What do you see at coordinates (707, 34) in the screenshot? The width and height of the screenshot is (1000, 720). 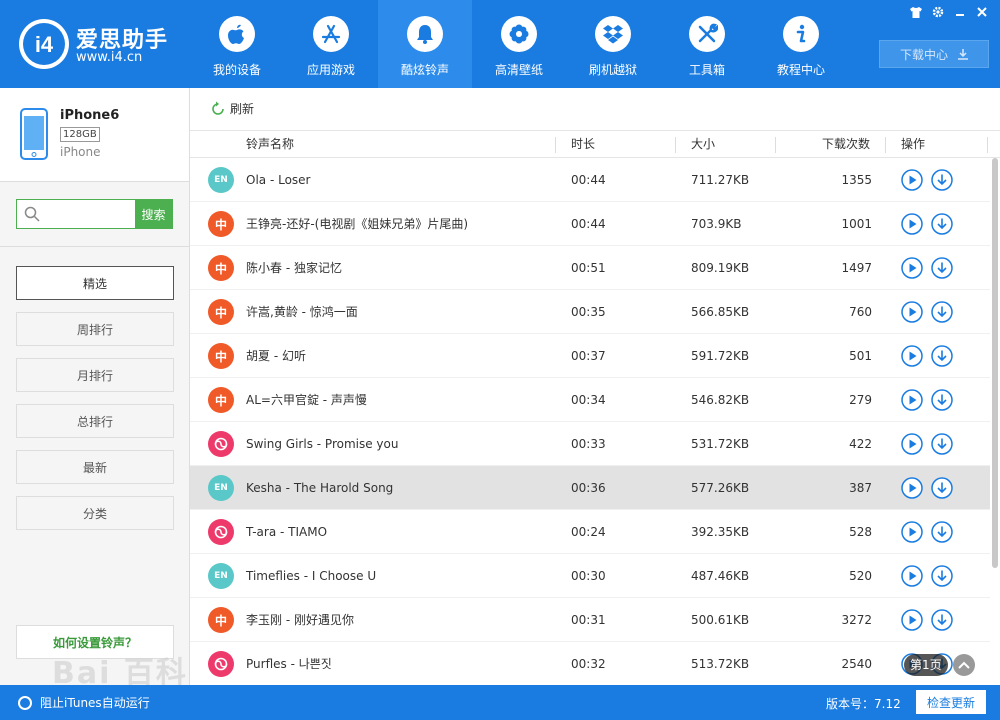 I see `tools-icon` at bounding box center [707, 34].